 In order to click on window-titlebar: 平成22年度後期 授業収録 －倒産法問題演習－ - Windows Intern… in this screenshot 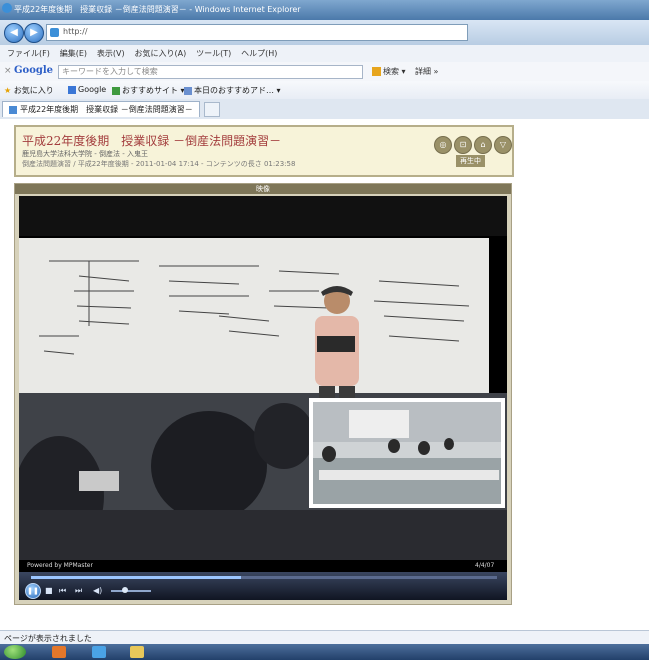, I will do `click(324, 10)`.